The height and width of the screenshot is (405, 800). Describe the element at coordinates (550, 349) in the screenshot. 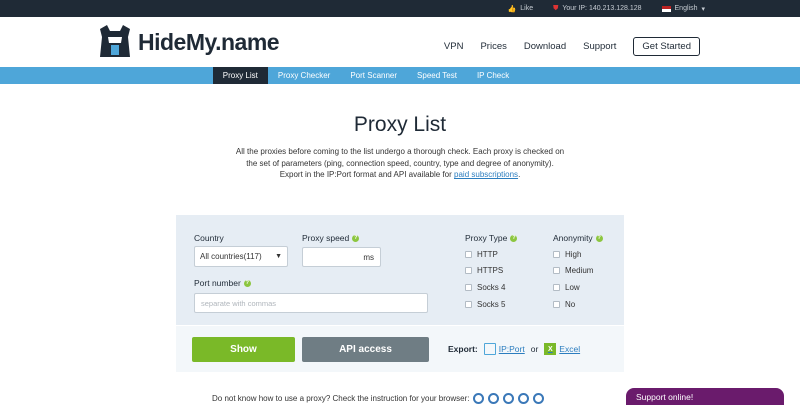

I see `excel-icon: X` at that location.